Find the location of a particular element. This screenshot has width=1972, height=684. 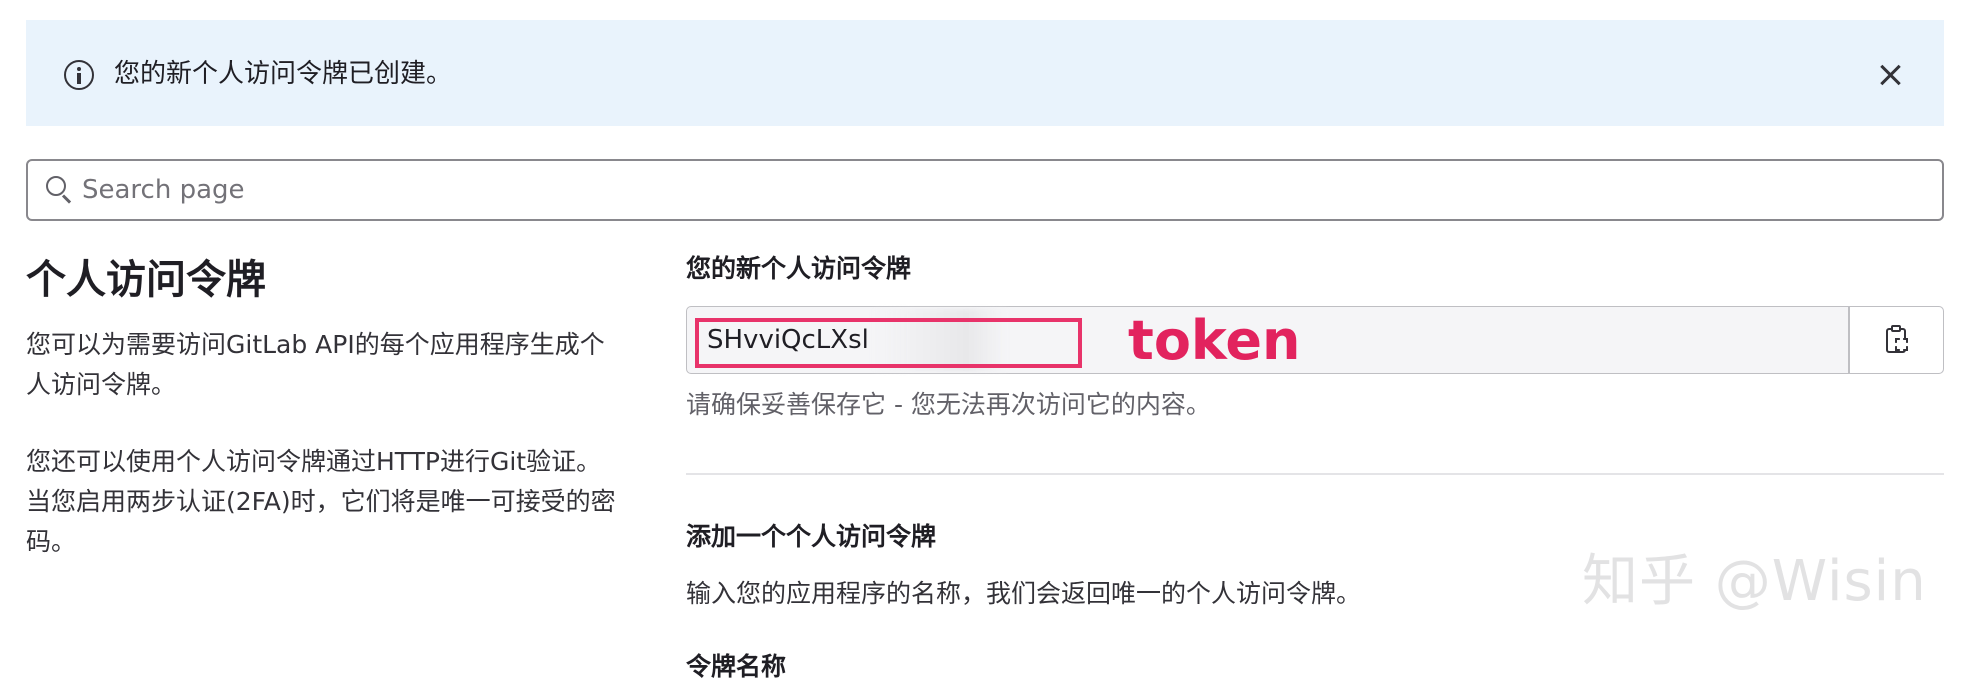

section-divider is located at coordinates (1315, 474).